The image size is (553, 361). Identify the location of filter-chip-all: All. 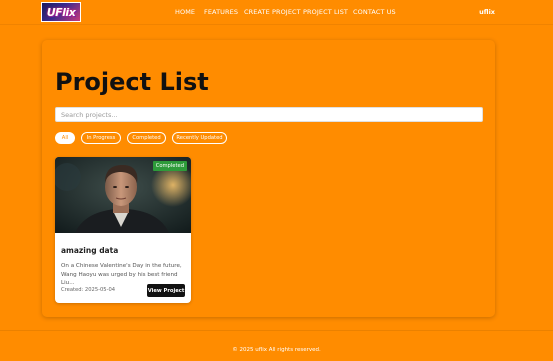
(65, 138).